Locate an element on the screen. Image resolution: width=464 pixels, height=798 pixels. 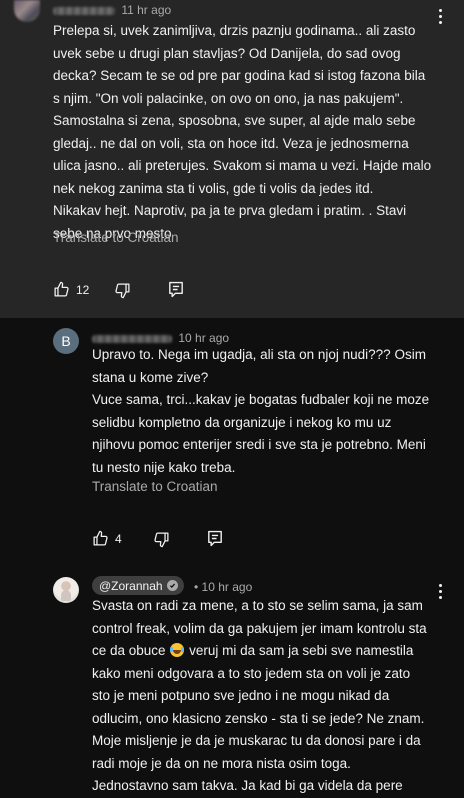
comment-meta: 10 hr ago is located at coordinates (160, 338).